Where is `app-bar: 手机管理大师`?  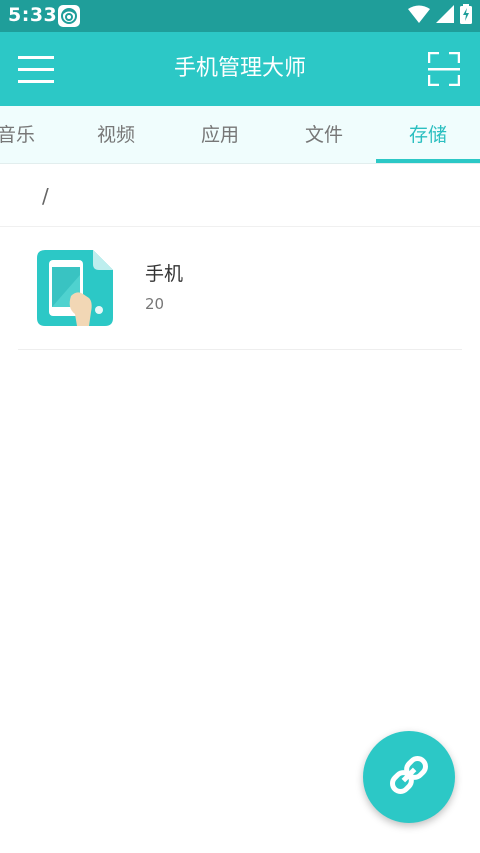 app-bar: 手机管理大师 is located at coordinates (240, 69).